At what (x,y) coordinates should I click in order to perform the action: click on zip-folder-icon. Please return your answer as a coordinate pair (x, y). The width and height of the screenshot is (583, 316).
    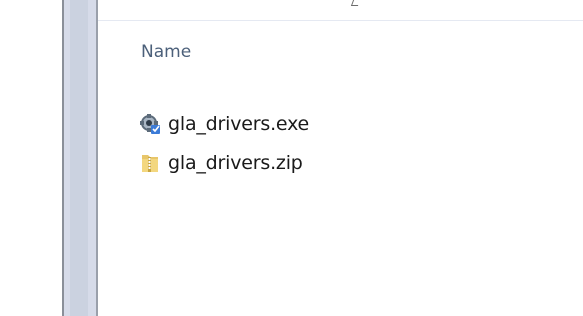
    Looking at the image, I should click on (150, 163).